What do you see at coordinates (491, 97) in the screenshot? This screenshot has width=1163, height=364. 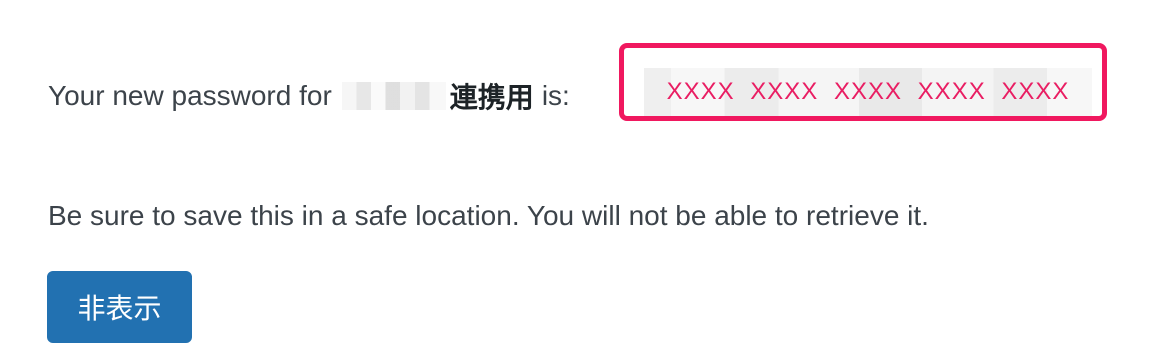 I see `application-name: 連携用` at bounding box center [491, 97].